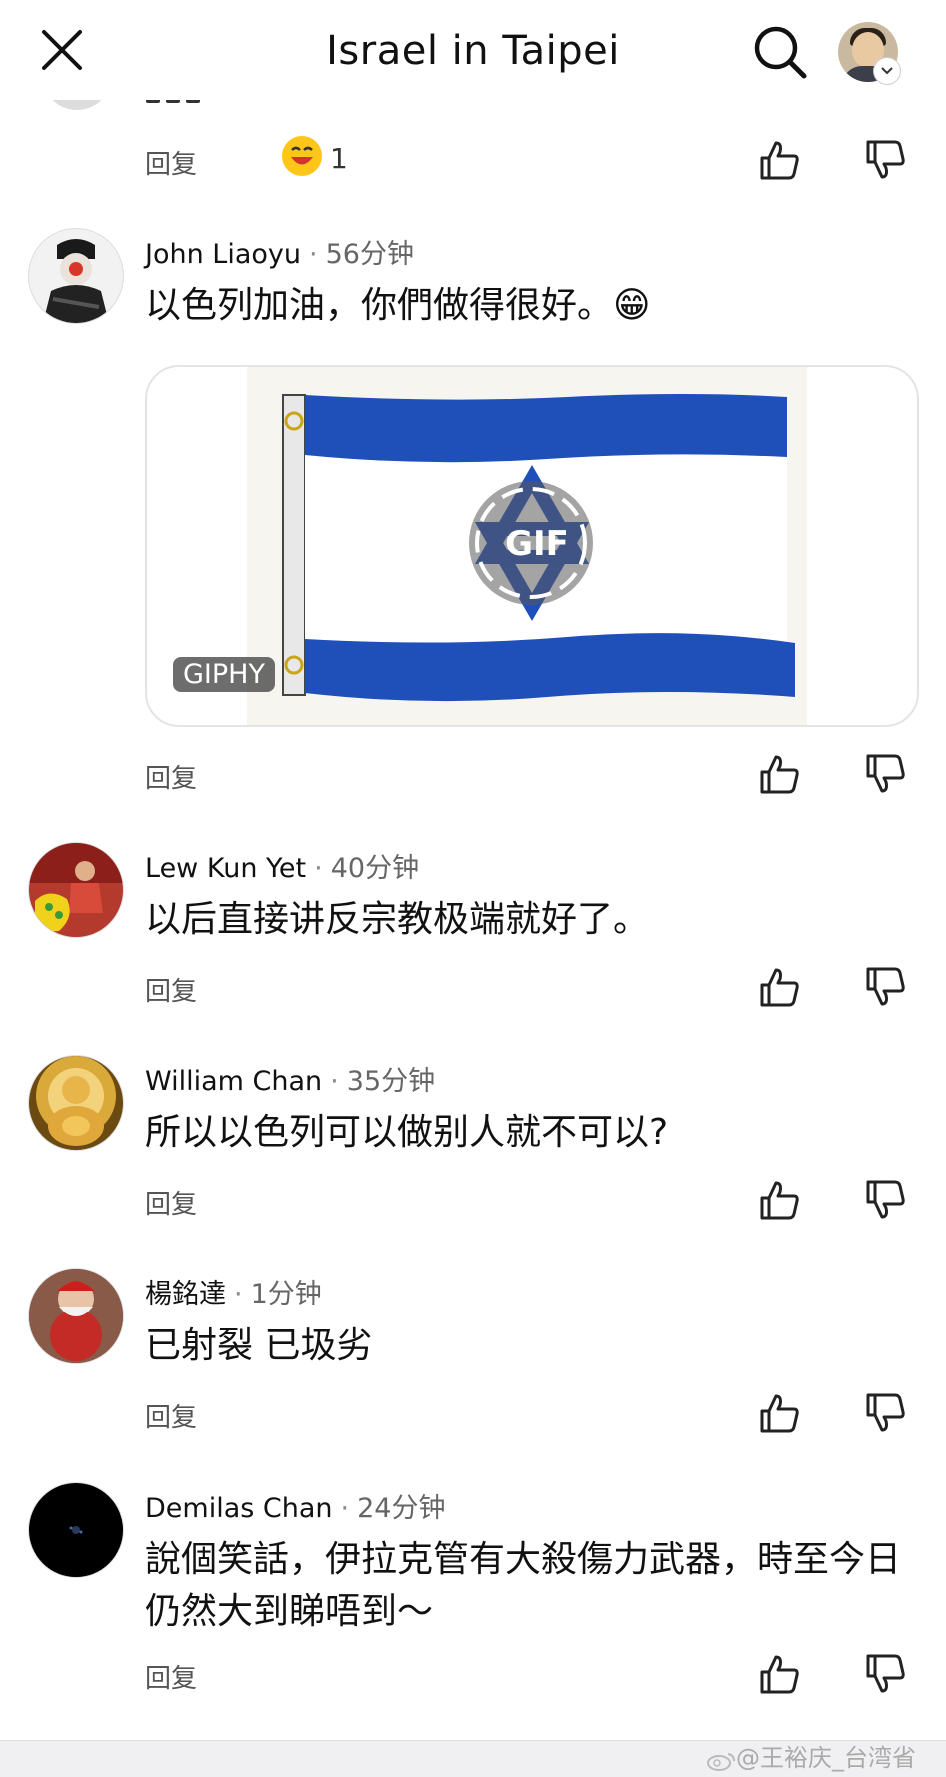  Describe the element at coordinates (473, 160) in the screenshot. I see `comment-actions: 回复 1` at that location.